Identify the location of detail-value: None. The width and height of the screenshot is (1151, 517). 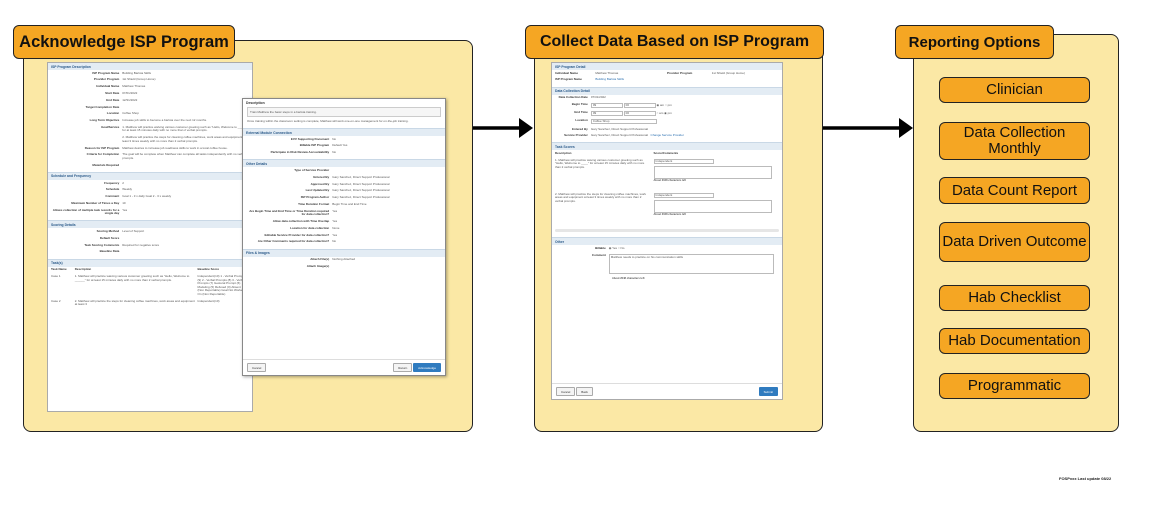
(336, 227).